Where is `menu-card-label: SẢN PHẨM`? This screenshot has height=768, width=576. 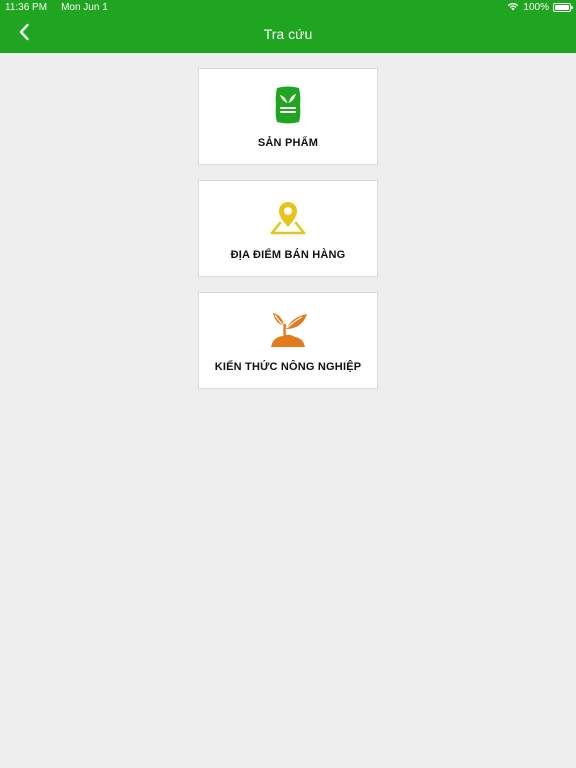
menu-card-label: SẢN PHẨM is located at coordinates (288, 143).